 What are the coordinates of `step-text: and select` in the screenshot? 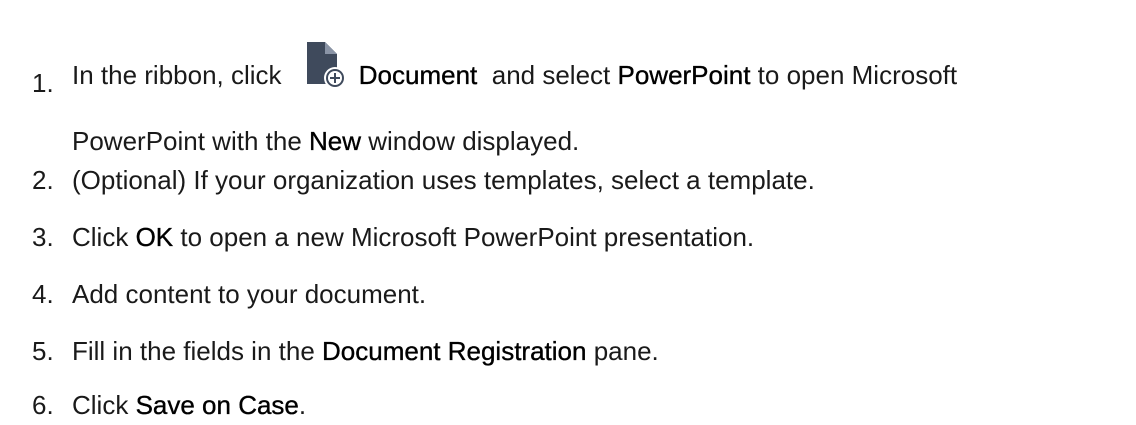 It's located at (547, 75).